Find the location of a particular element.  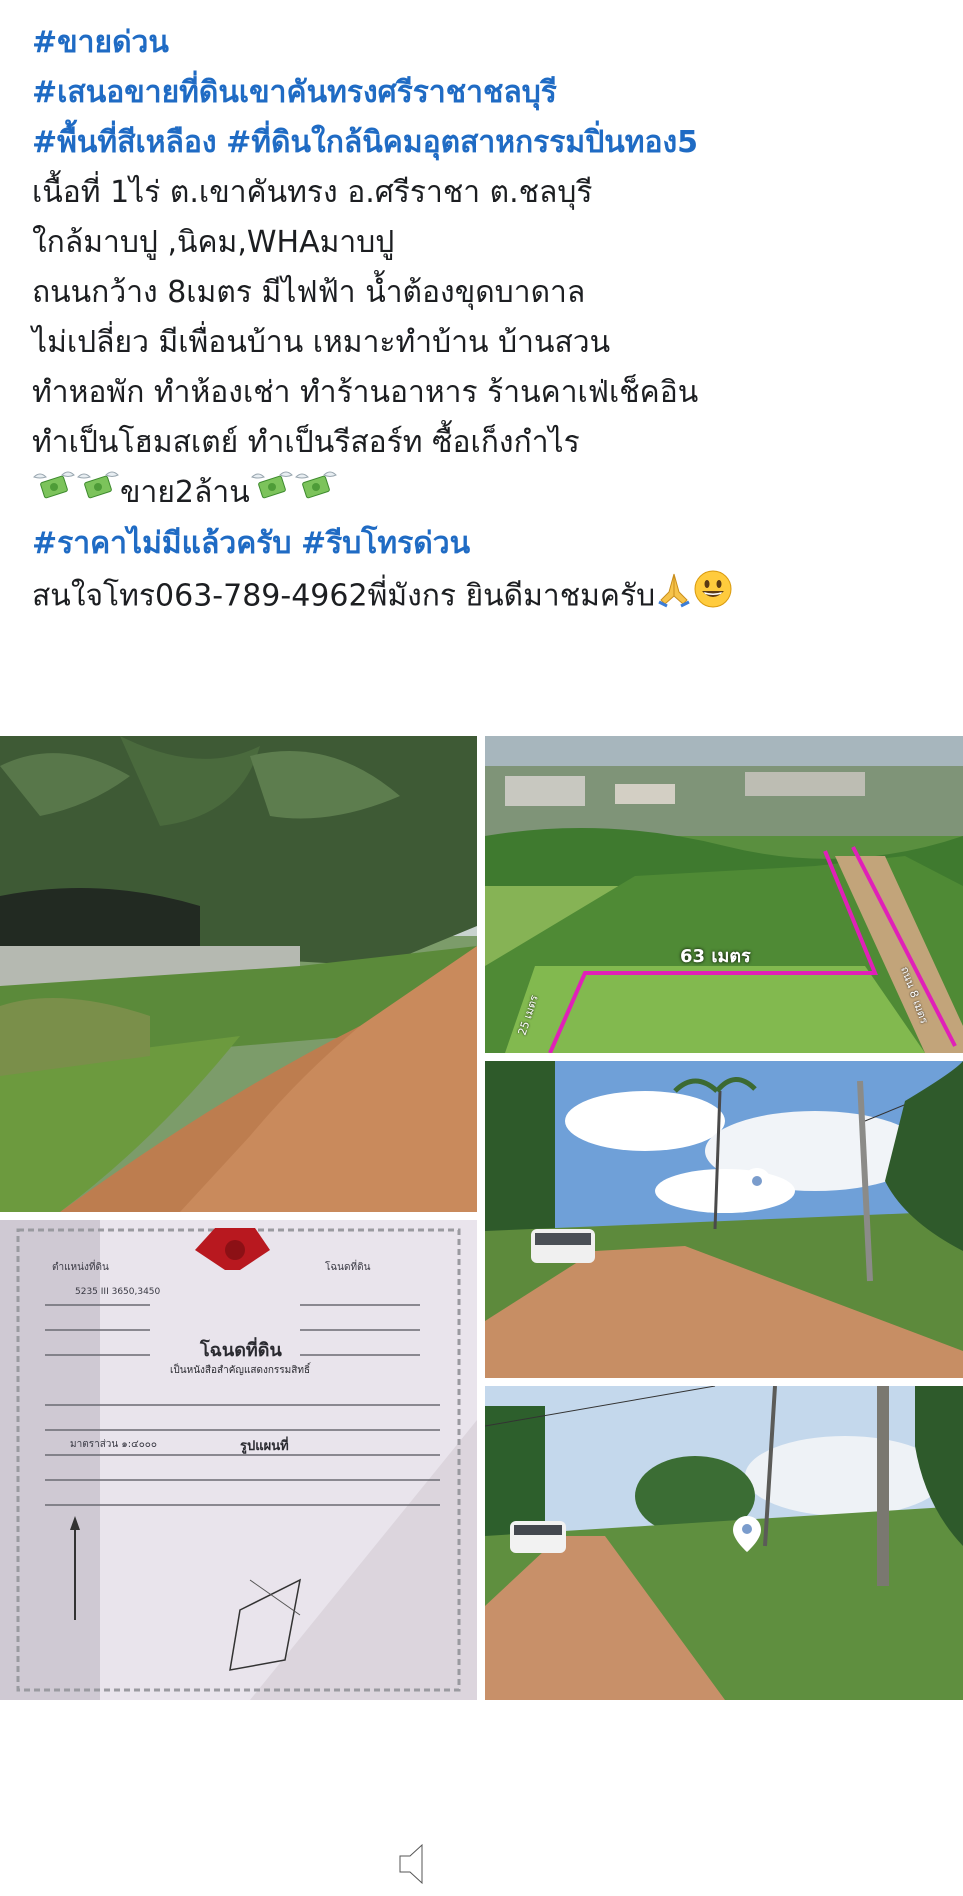

road-car-image is located at coordinates (724, 1219).